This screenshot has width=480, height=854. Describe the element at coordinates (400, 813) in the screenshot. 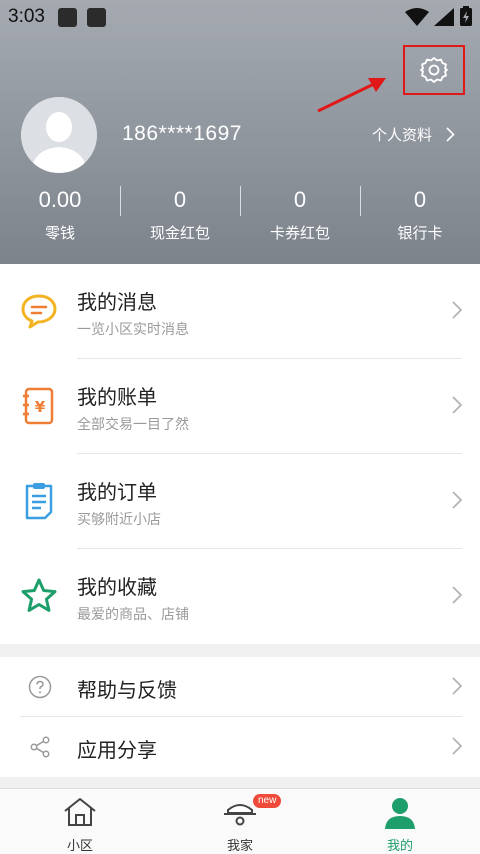

I see `person-icon` at that location.